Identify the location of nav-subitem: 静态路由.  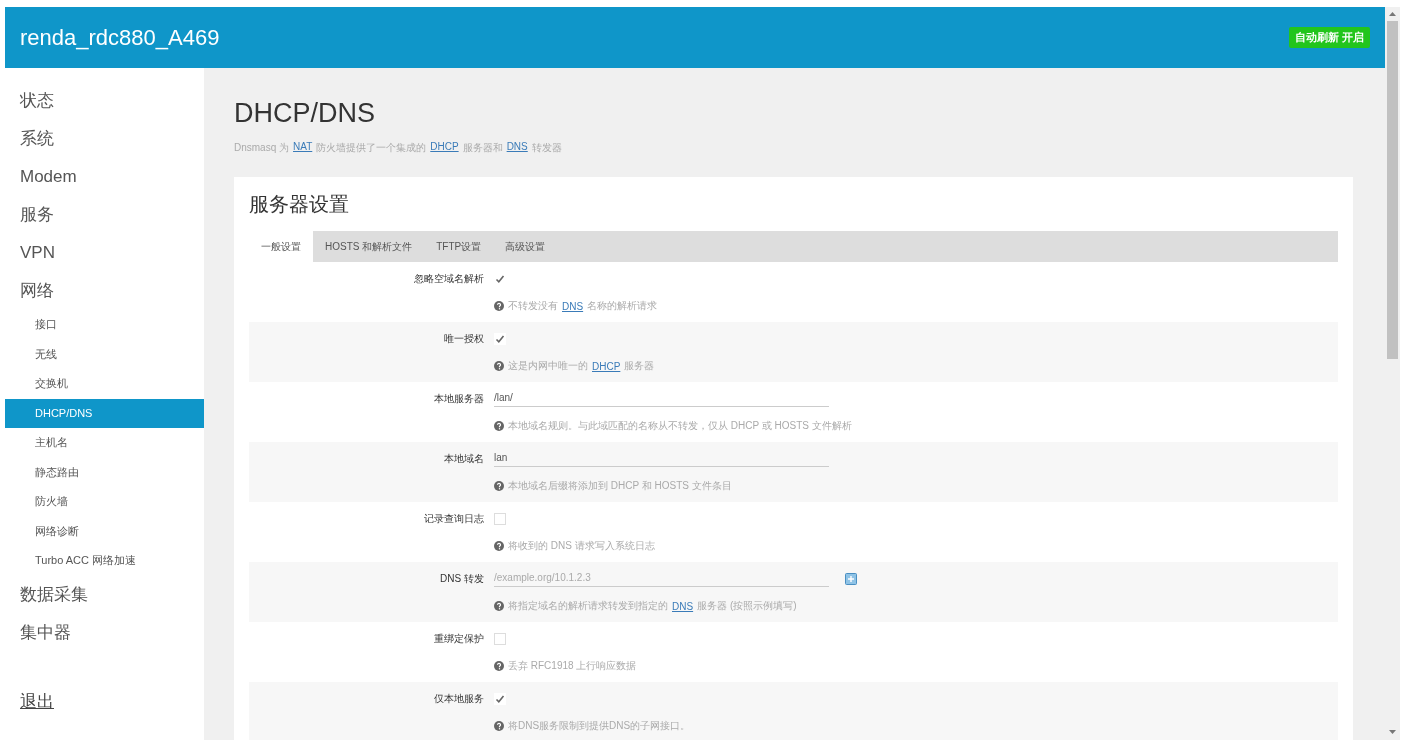
(104, 472).